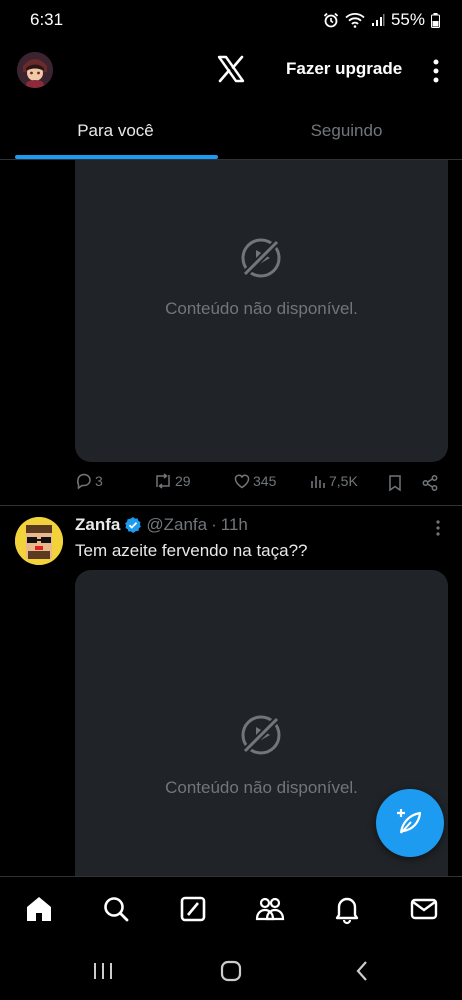  I want to click on profile-avatar, so click(35, 70).